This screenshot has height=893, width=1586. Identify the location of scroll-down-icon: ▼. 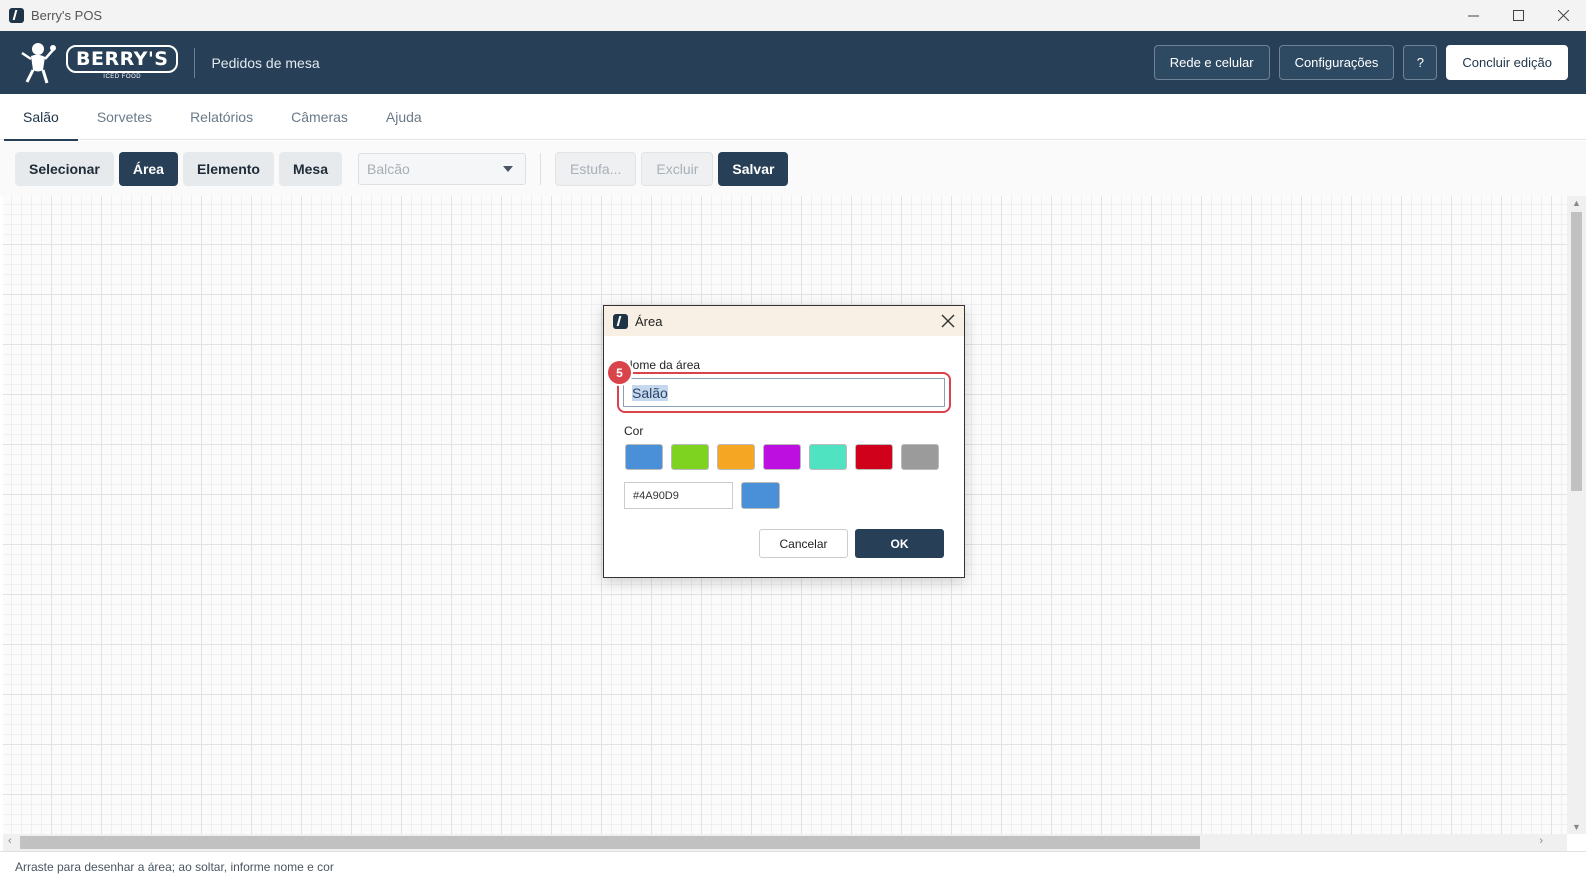
(1576, 827).